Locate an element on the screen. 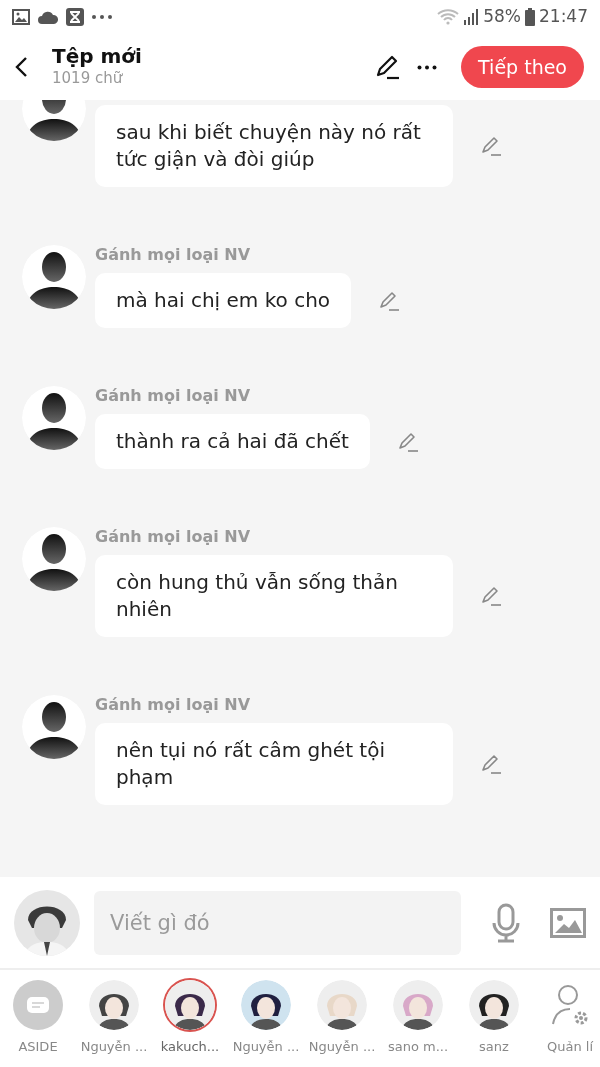 The width and height of the screenshot is (600, 1067). cloud-icon is located at coordinates (48, 17).